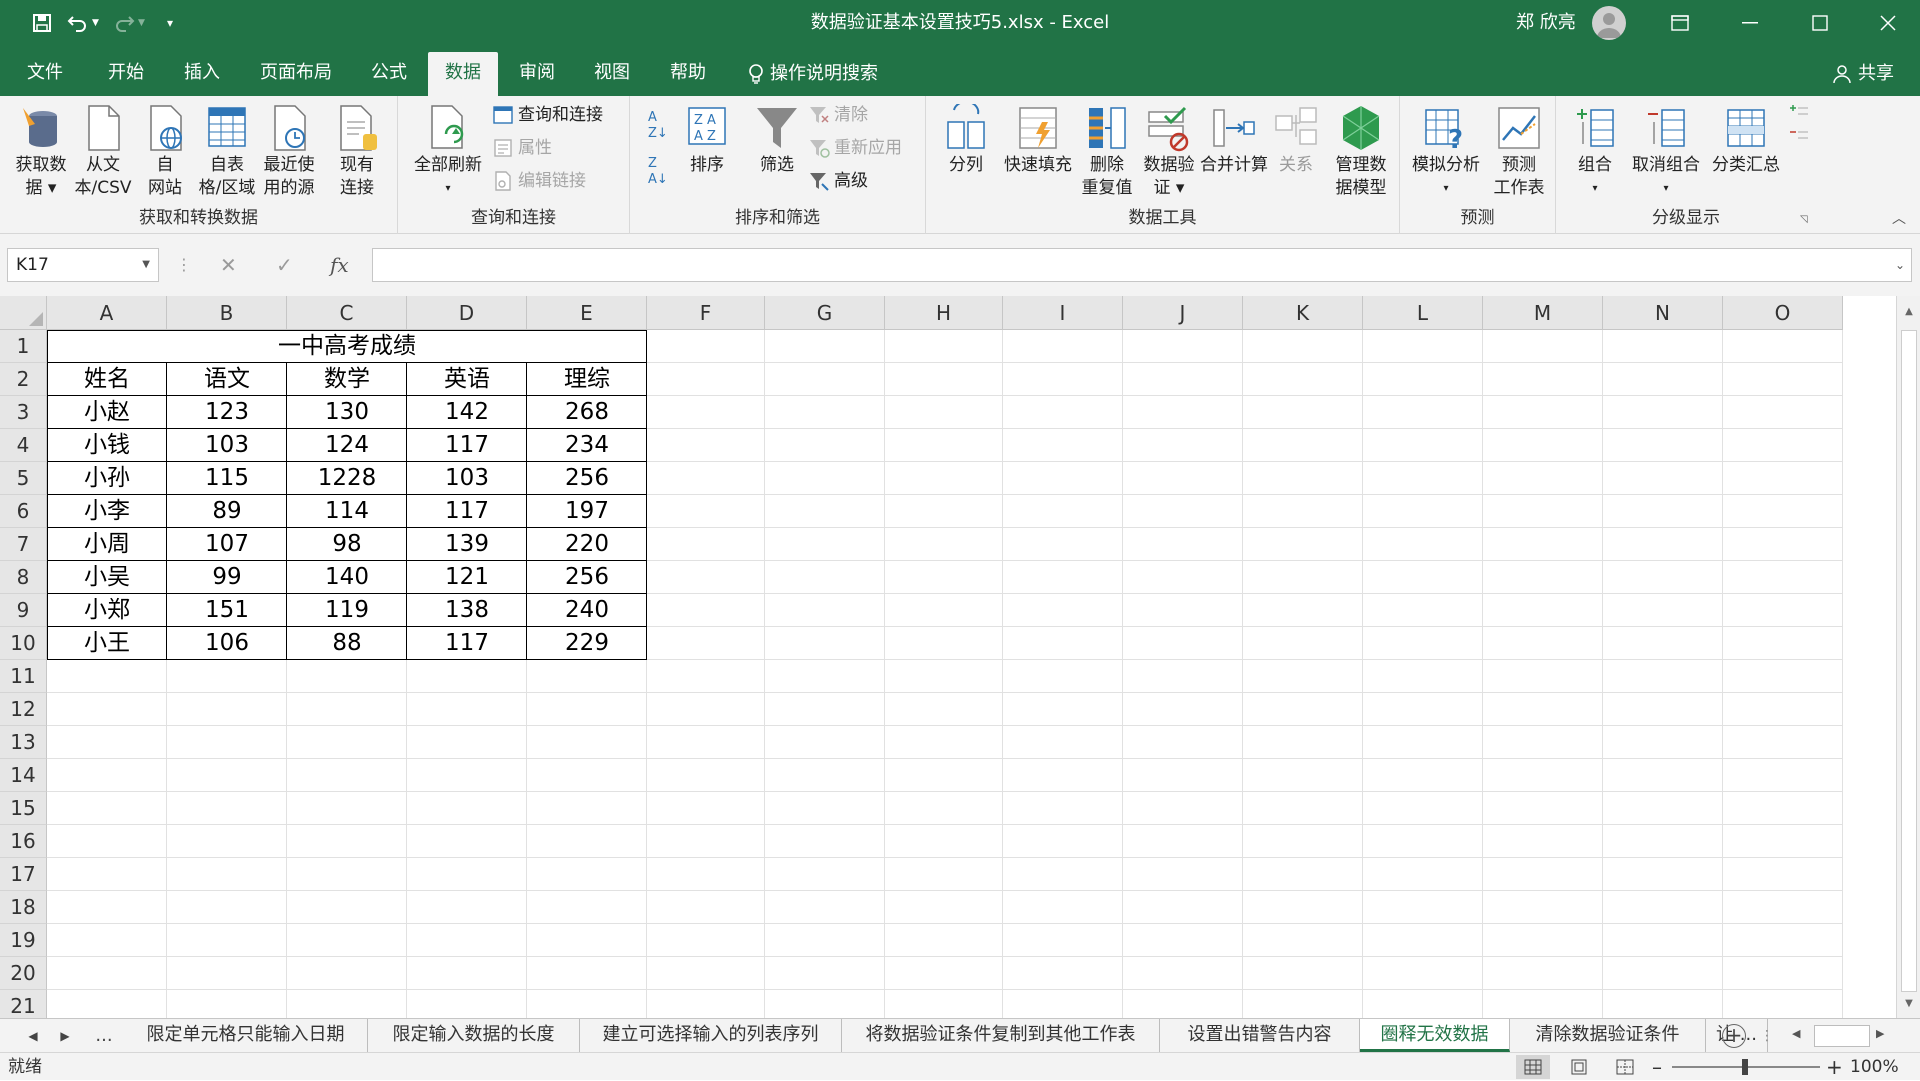 This screenshot has height=1081, width=1920. What do you see at coordinates (1663, 313) in the screenshot?
I see `column-header-n: N` at bounding box center [1663, 313].